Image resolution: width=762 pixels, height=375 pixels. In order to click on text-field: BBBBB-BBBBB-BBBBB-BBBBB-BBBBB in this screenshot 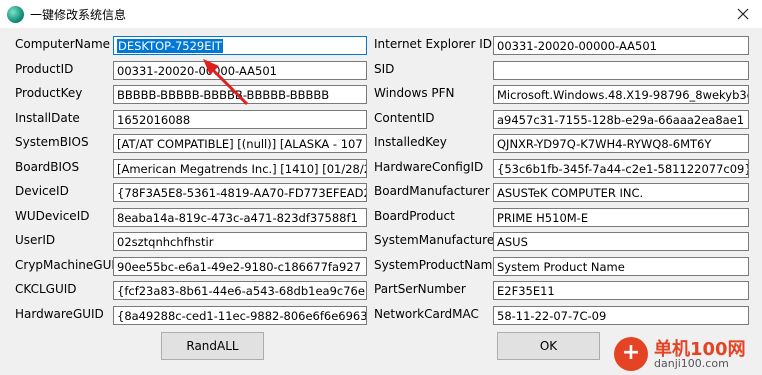, I will do `click(240, 94)`.